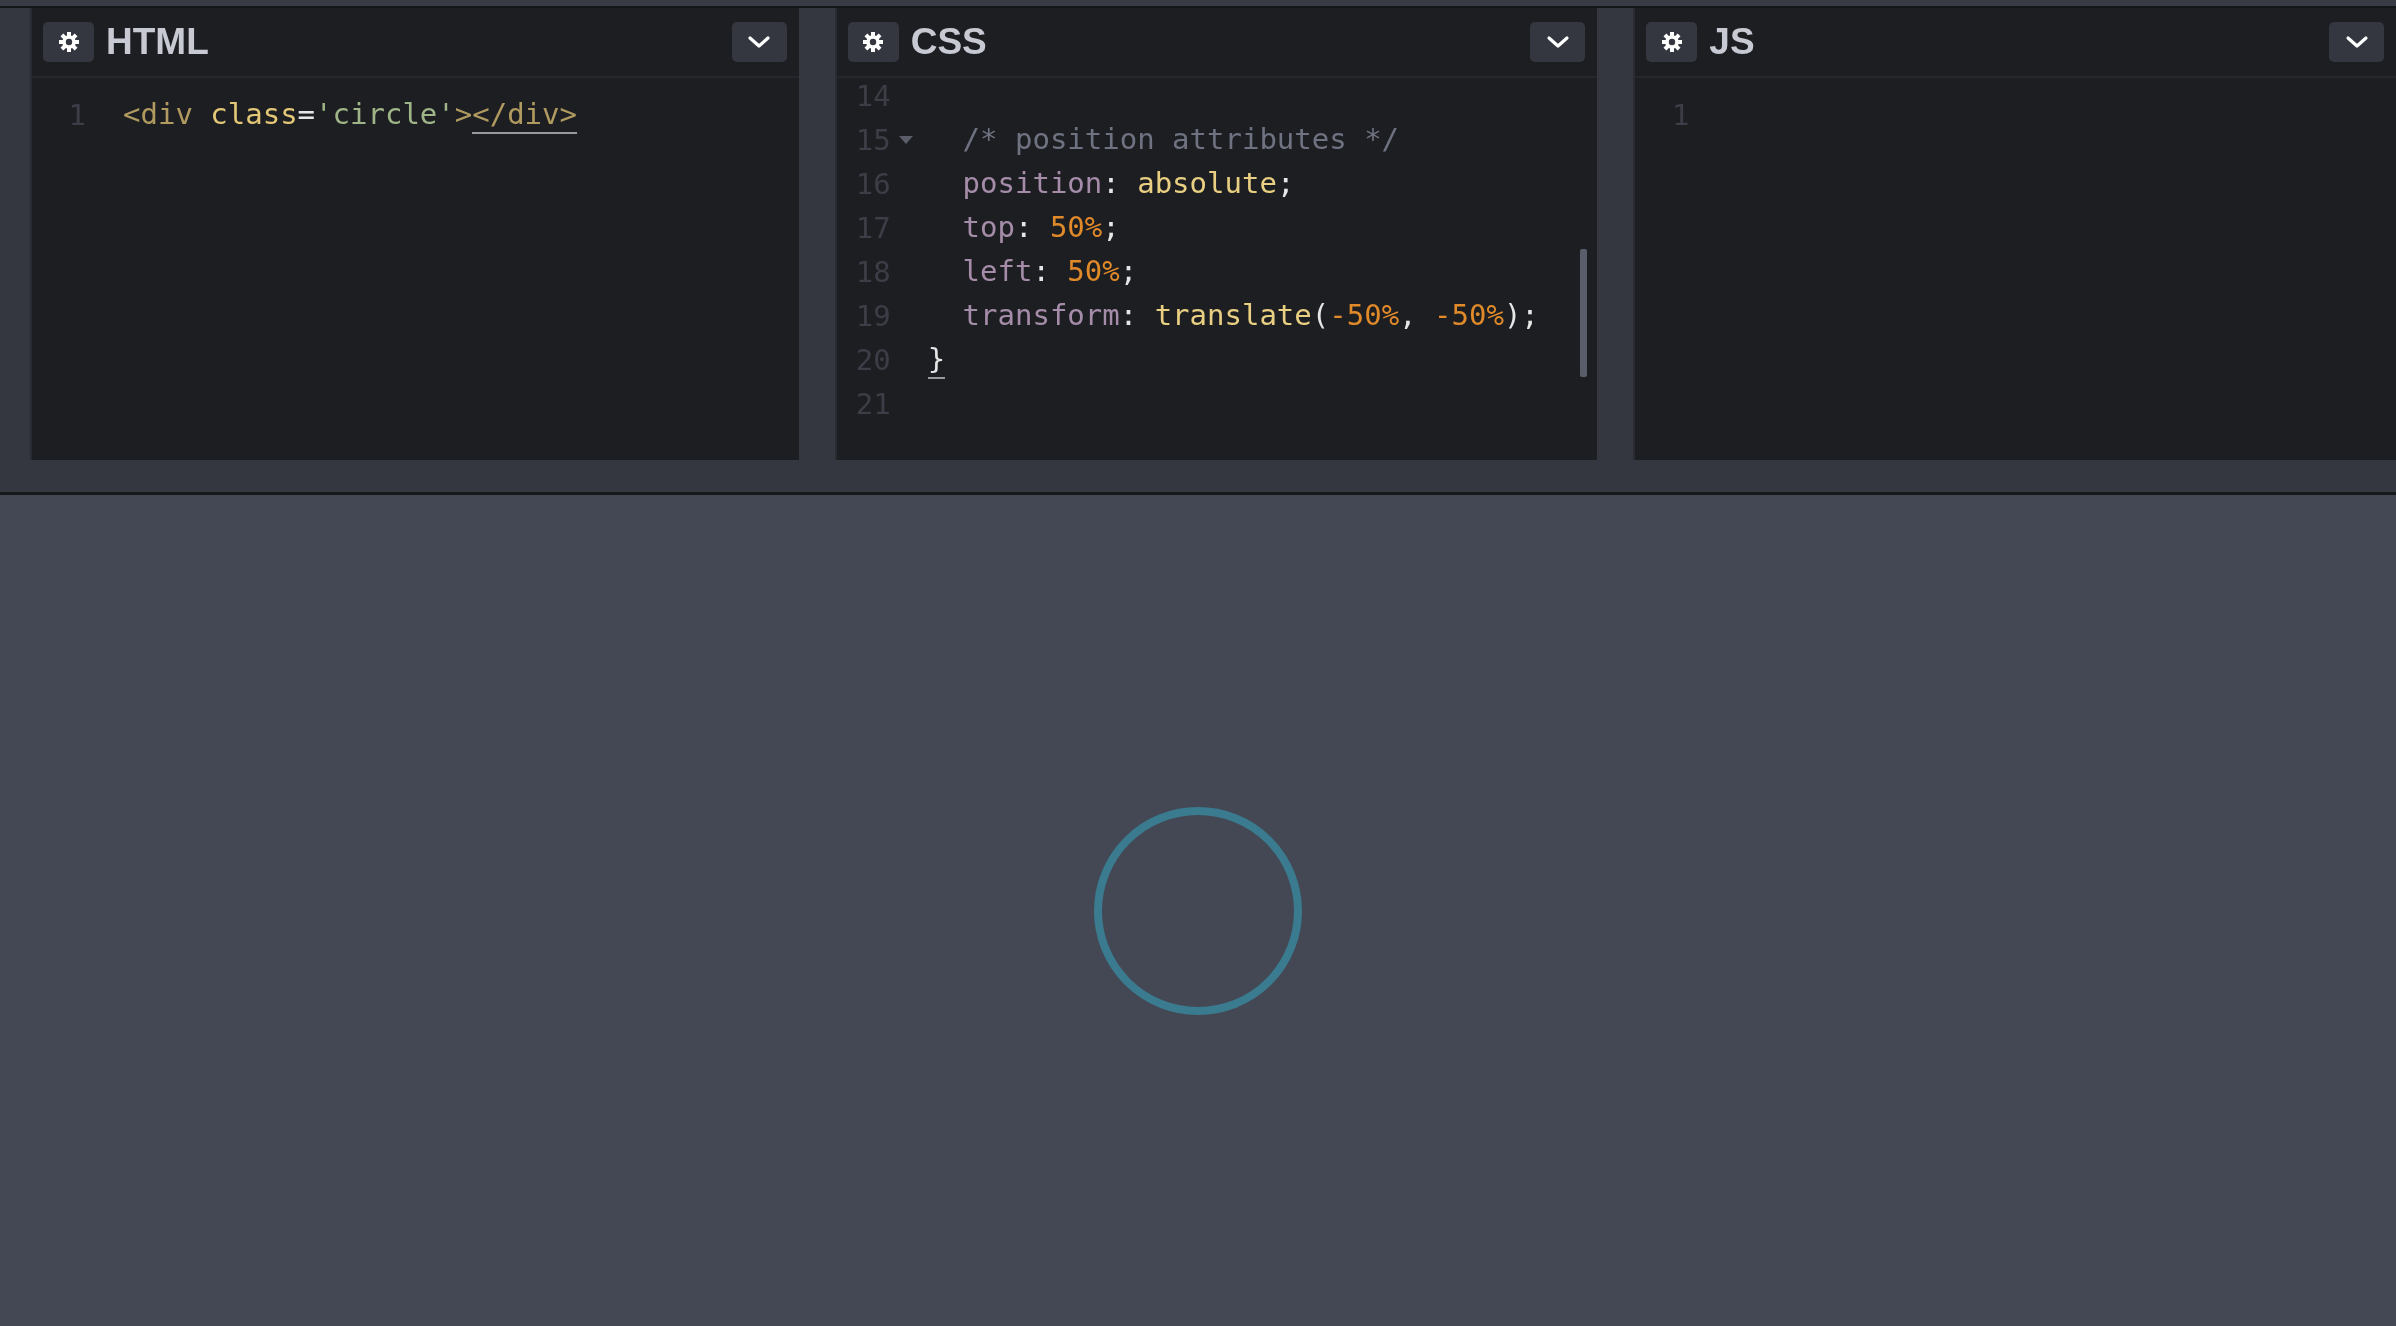 This screenshot has height=1326, width=2396. I want to click on code-line: /* position attributes */, so click(1180, 139).